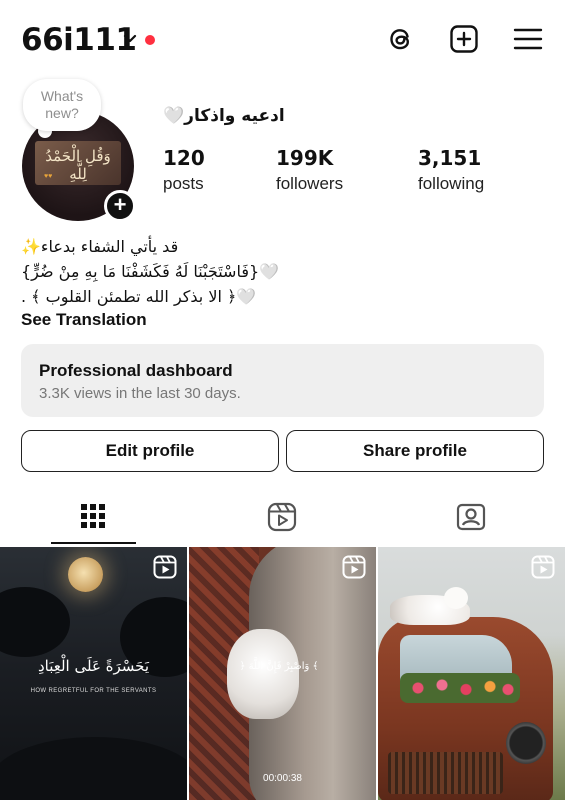  What do you see at coordinates (120, 206) in the screenshot?
I see `add-story-icon: +` at bounding box center [120, 206].